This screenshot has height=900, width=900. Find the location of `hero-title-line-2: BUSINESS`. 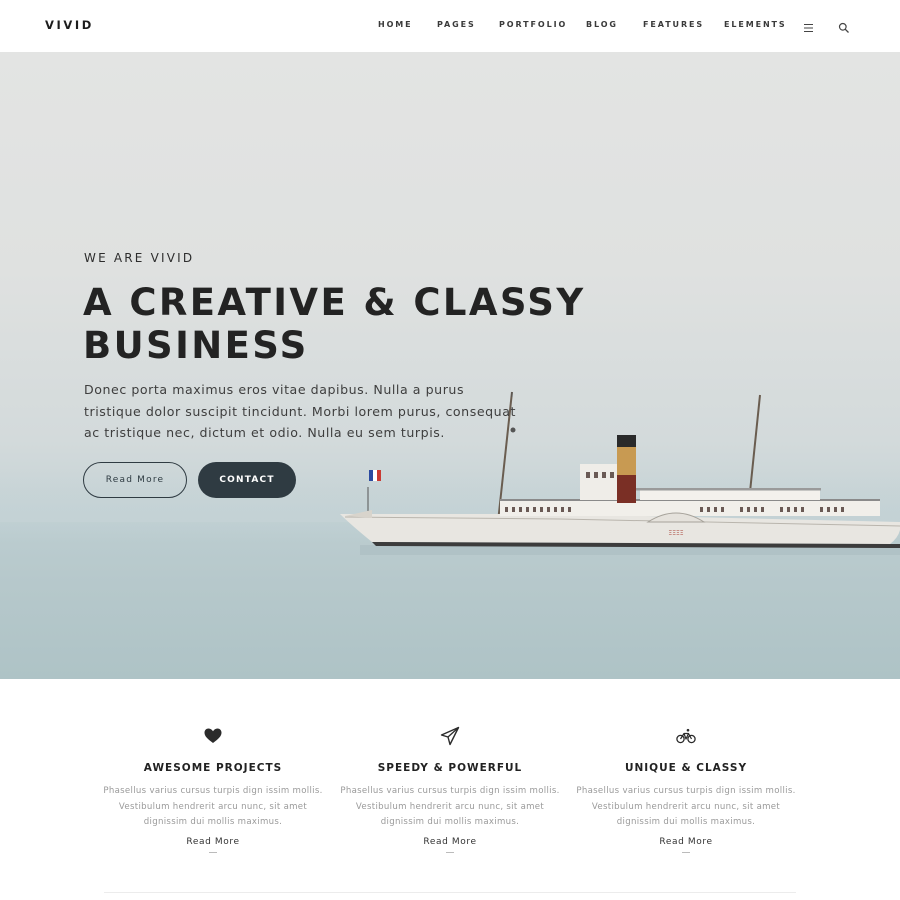

hero-title-line-2: BUSINESS is located at coordinates (196, 345).